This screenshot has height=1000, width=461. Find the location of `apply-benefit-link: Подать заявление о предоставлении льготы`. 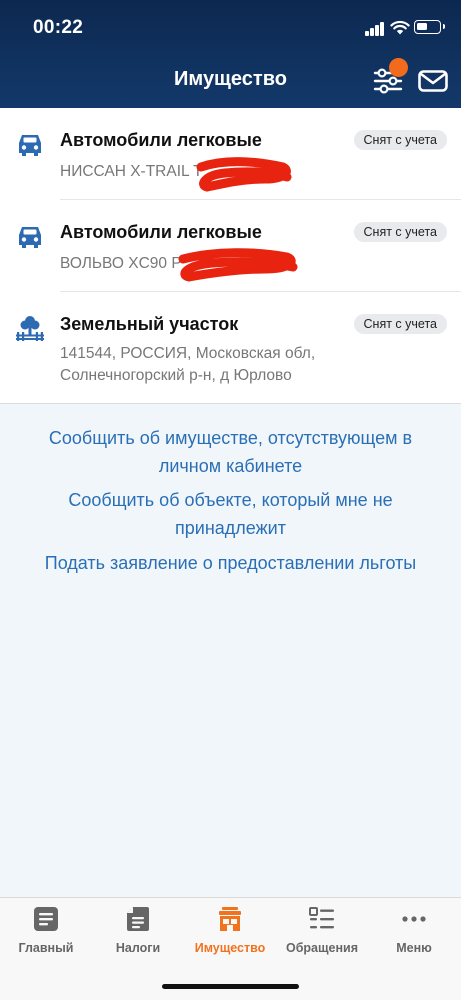

apply-benefit-link: Подать заявление о предоставлении льготы is located at coordinates (230, 563).